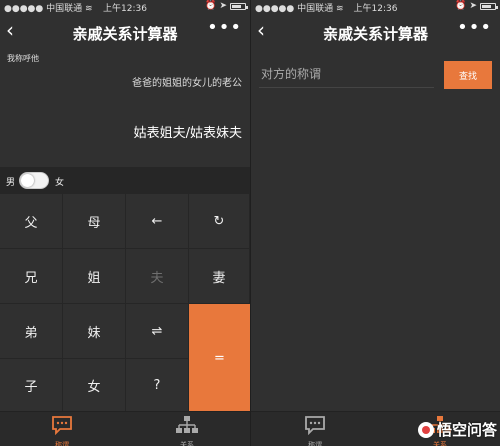 Image resolution: width=500 pixels, height=446 pixels. I want to click on key-father: 父, so click(31, 221).